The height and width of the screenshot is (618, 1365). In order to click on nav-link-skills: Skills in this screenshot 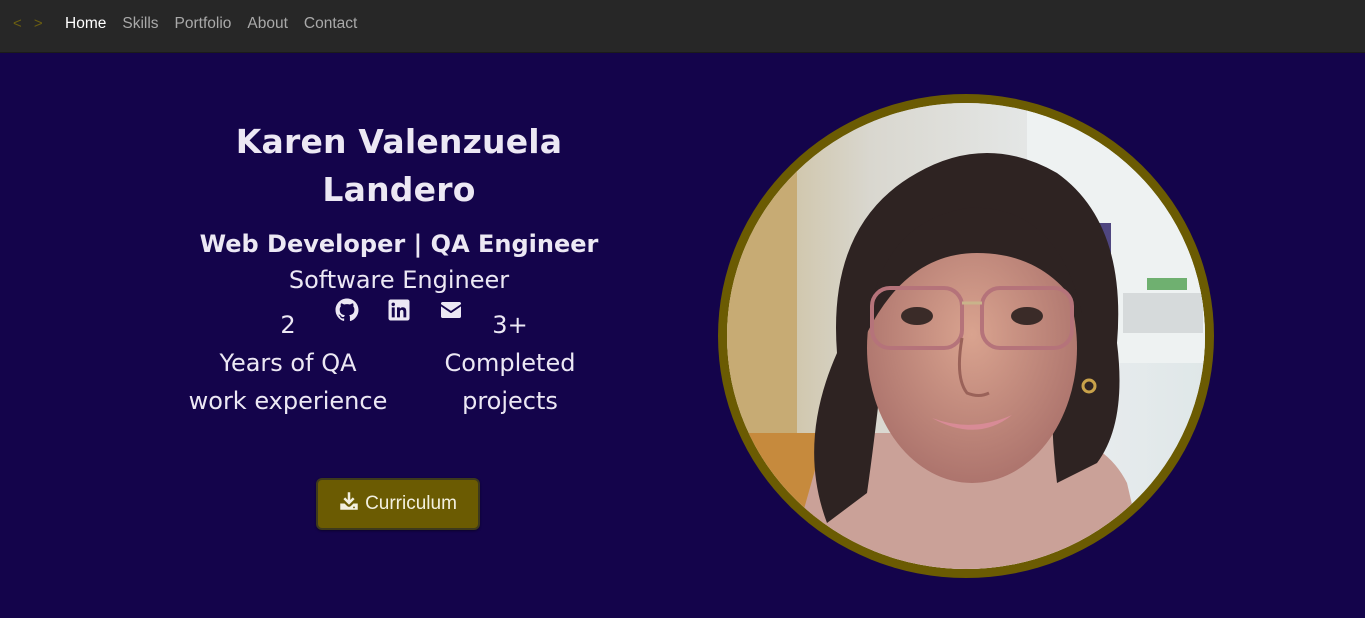, I will do `click(140, 24)`.